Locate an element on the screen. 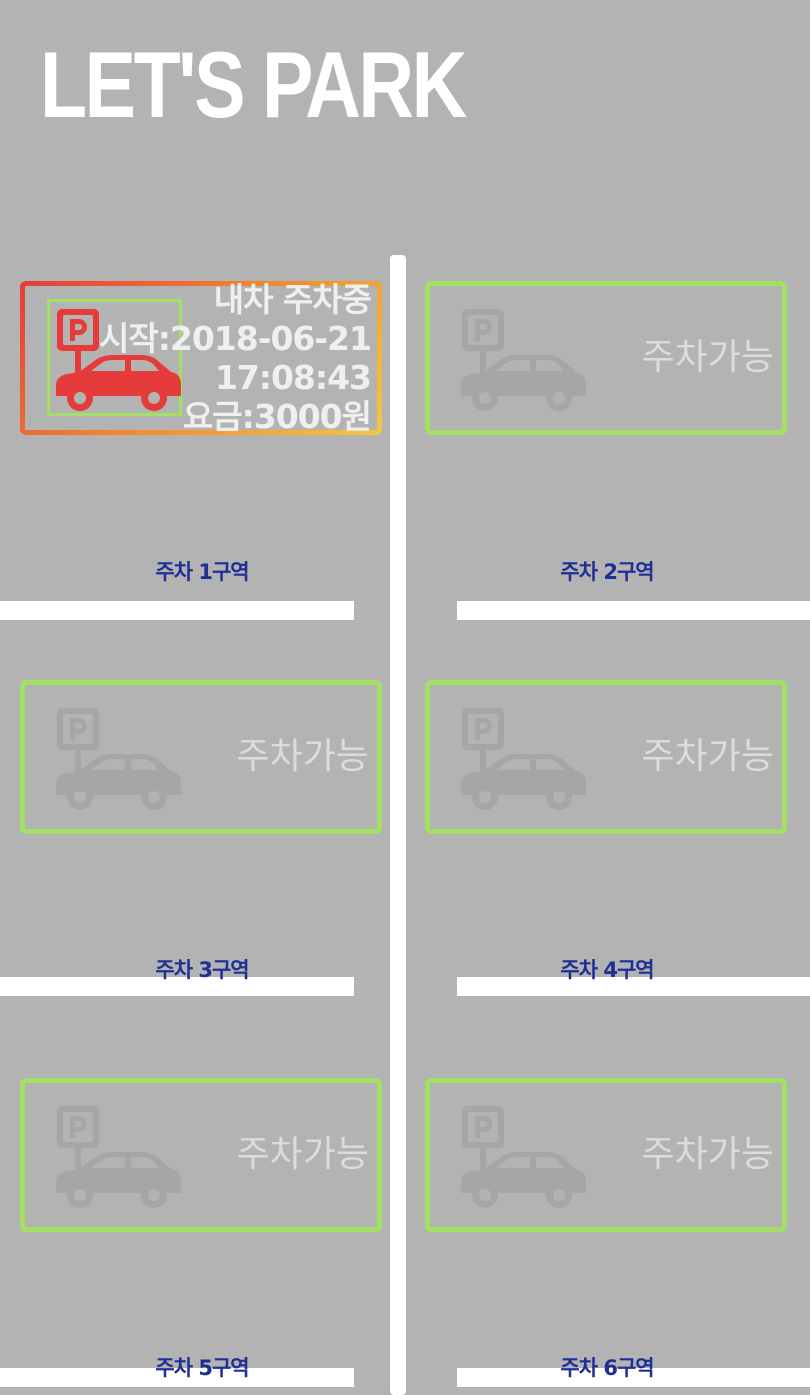  center-lane-line is located at coordinates (398, 825).